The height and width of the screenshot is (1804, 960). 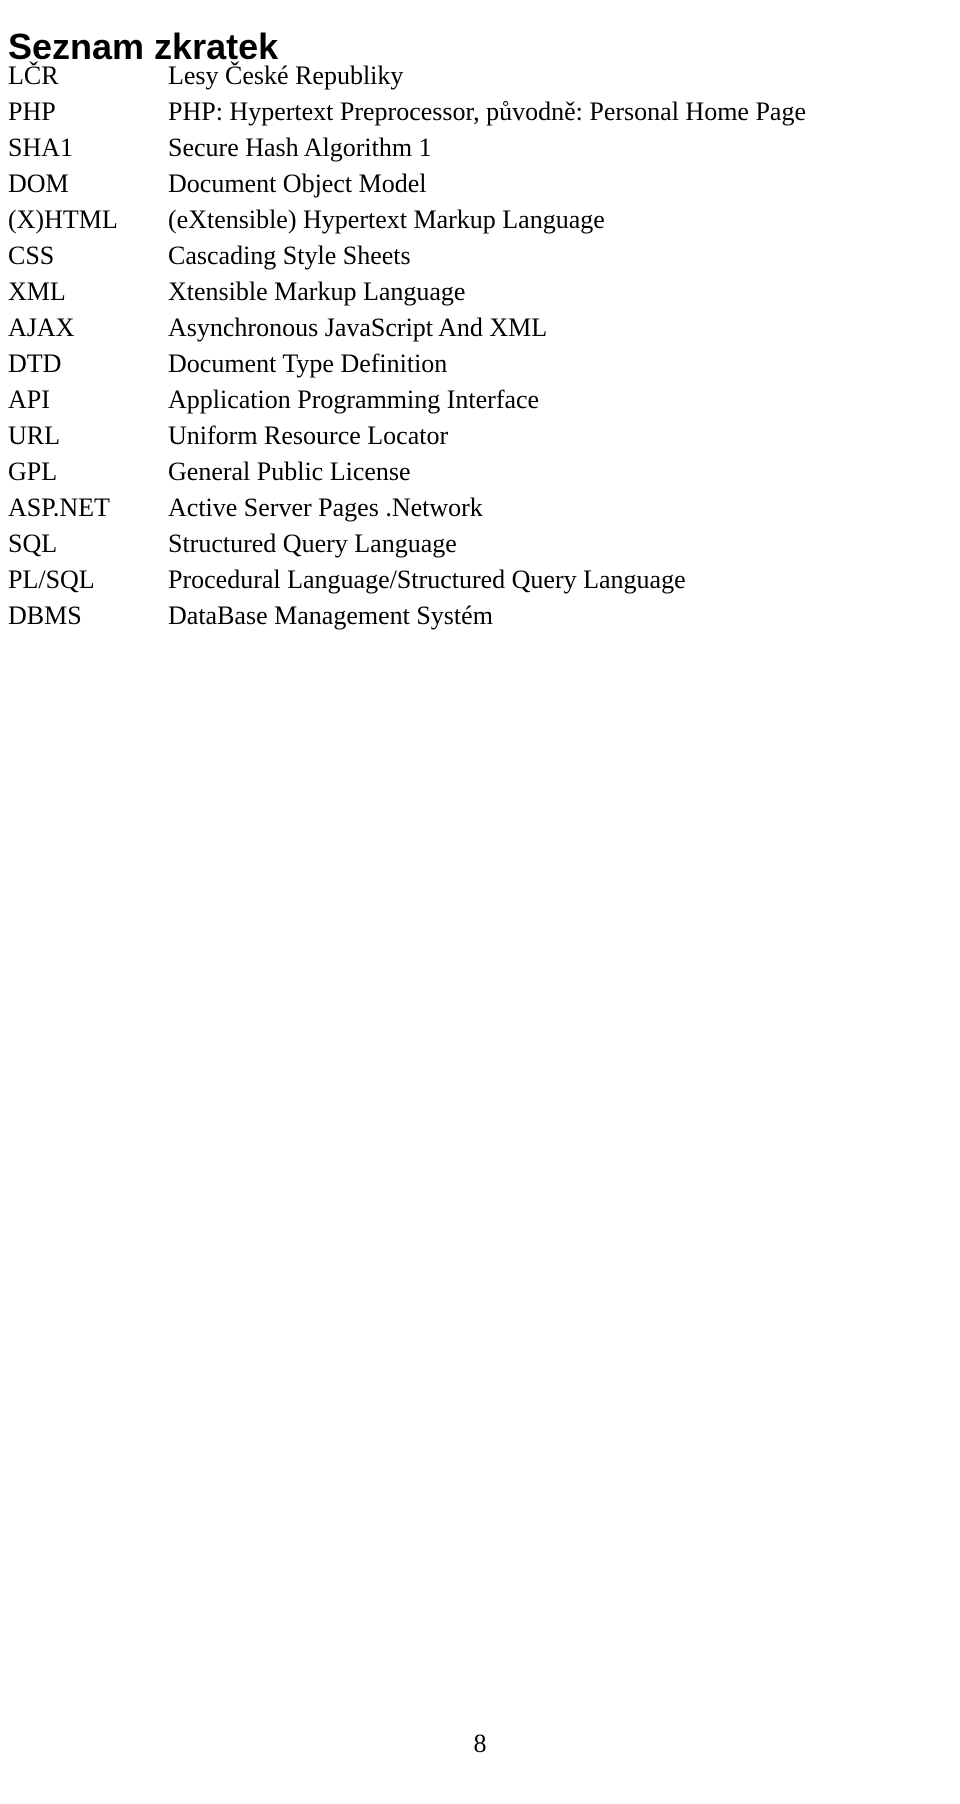 I want to click on abbreviation-definition: General Public License, so click(x=289, y=471).